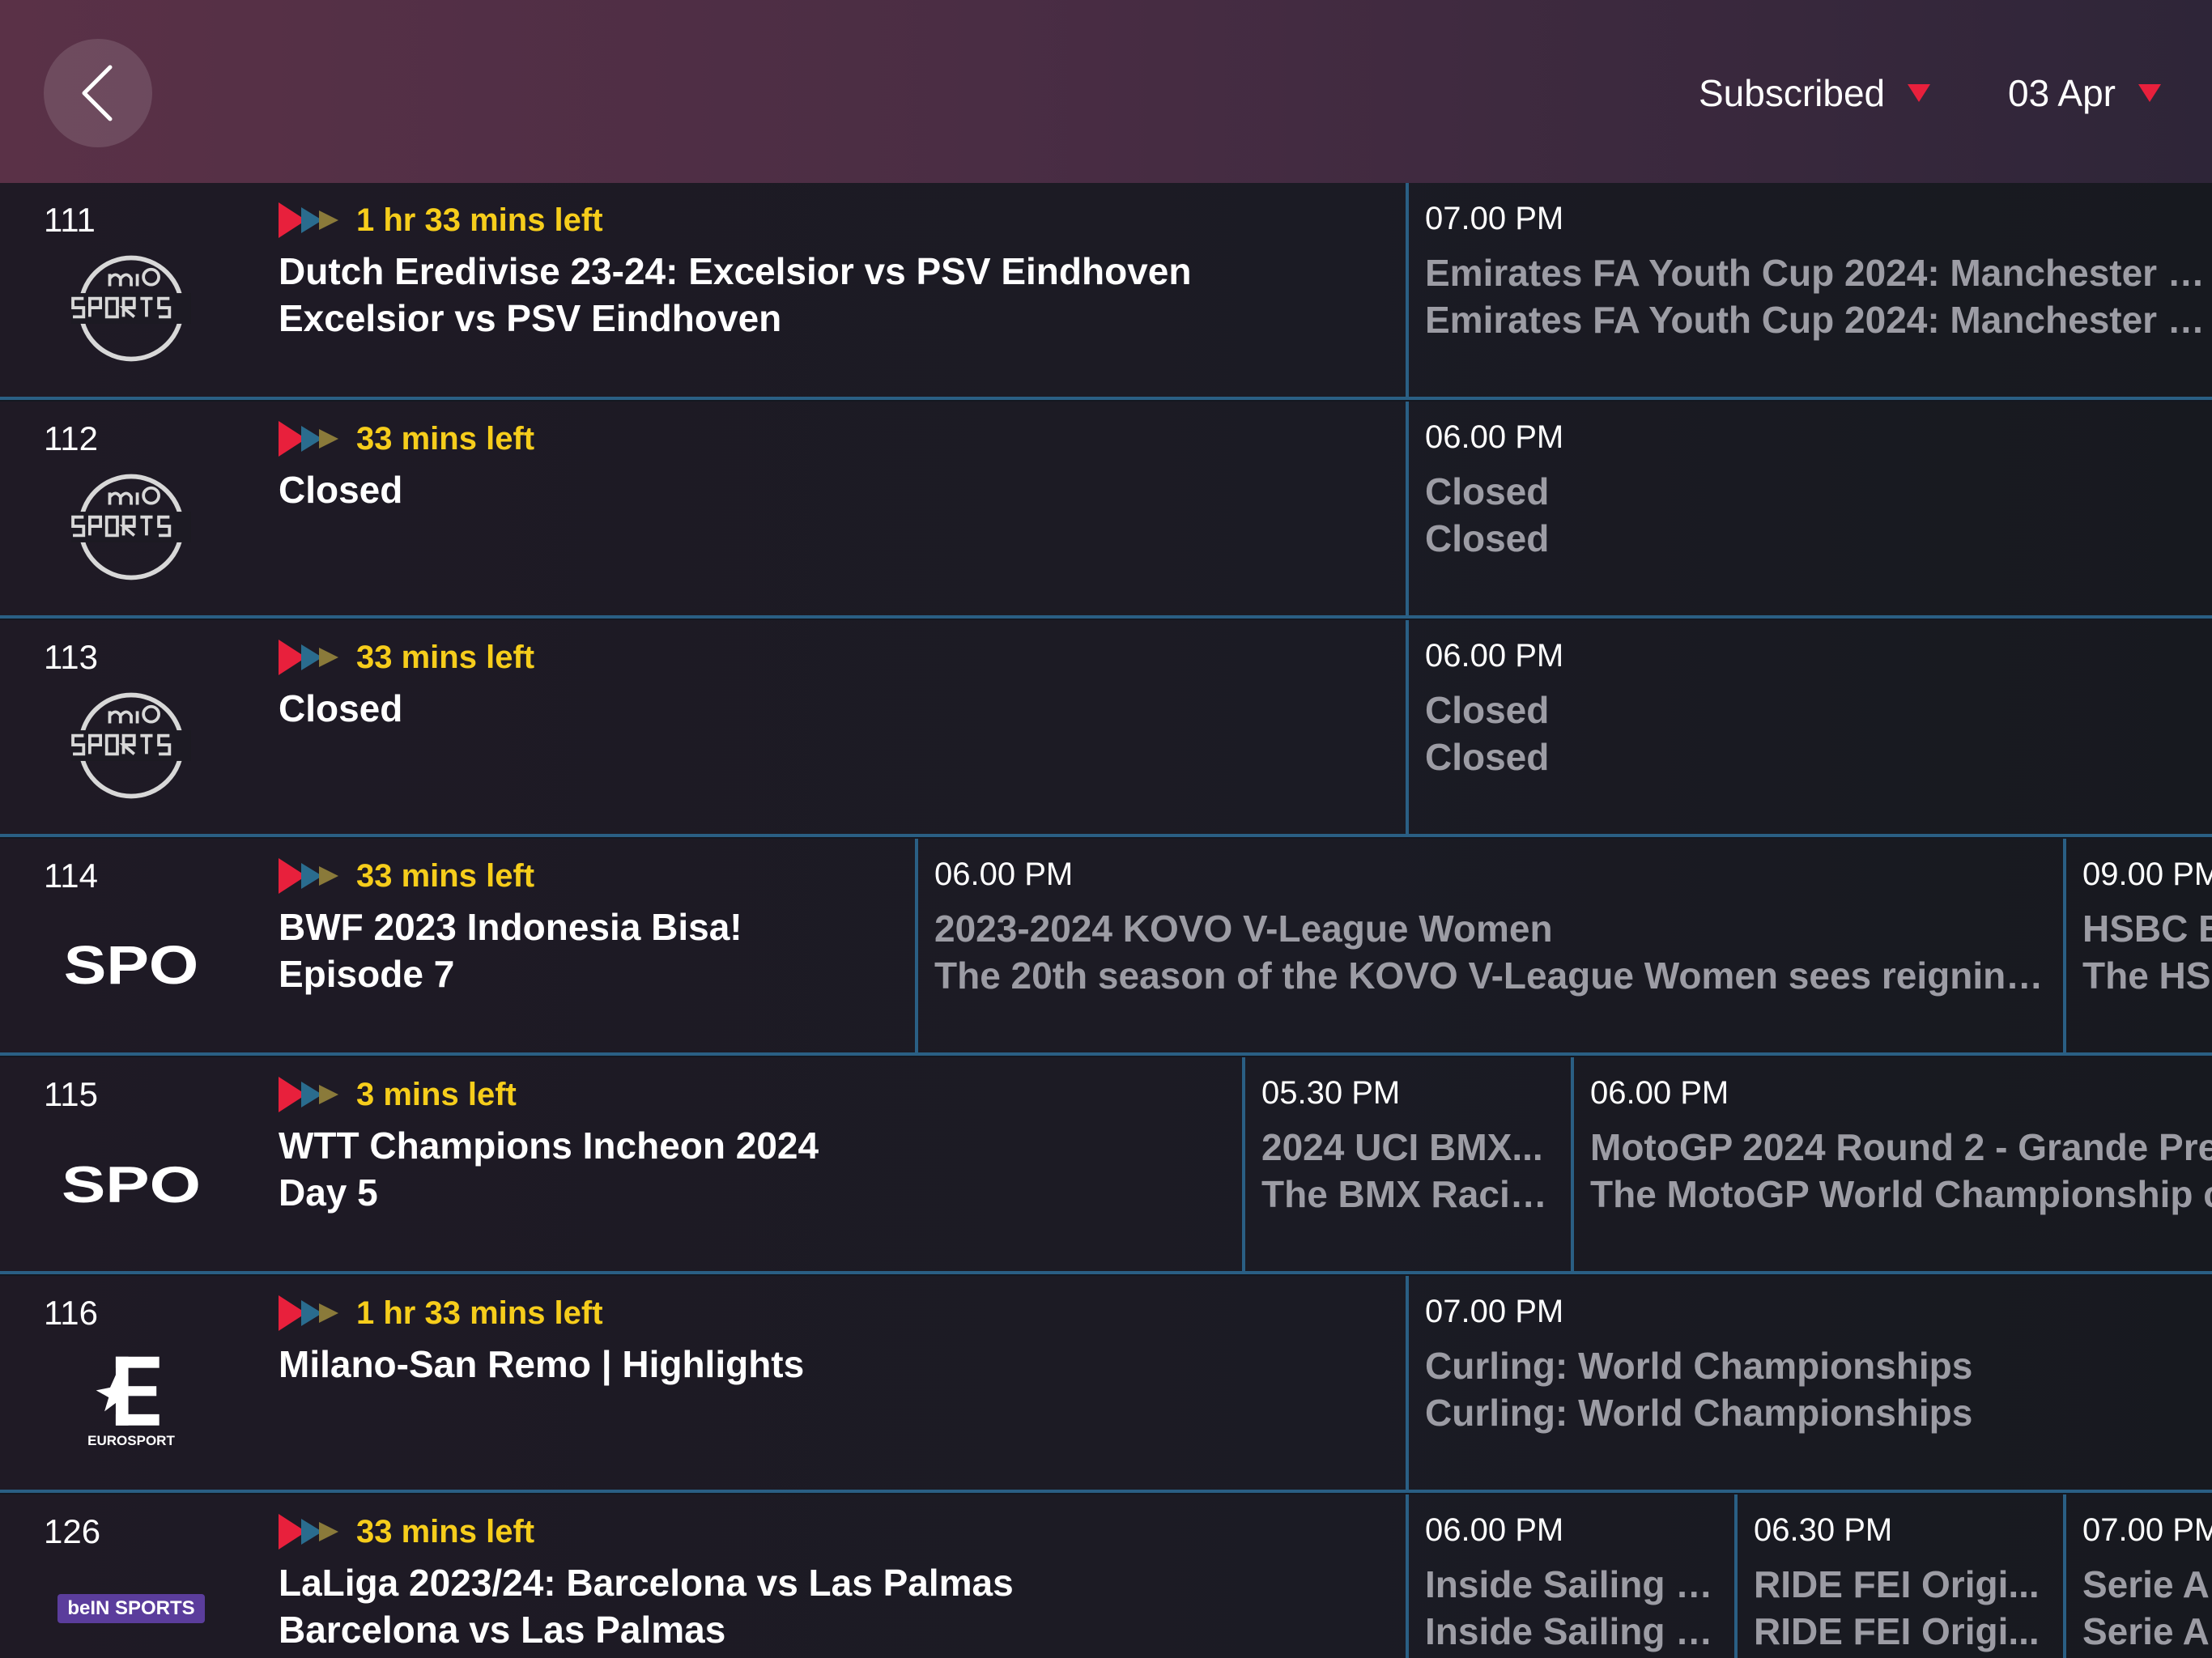  What do you see at coordinates (131, 1608) in the screenshot?
I see `channel-logo-bein-sports: beIN SPORTS` at bounding box center [131, 1608].